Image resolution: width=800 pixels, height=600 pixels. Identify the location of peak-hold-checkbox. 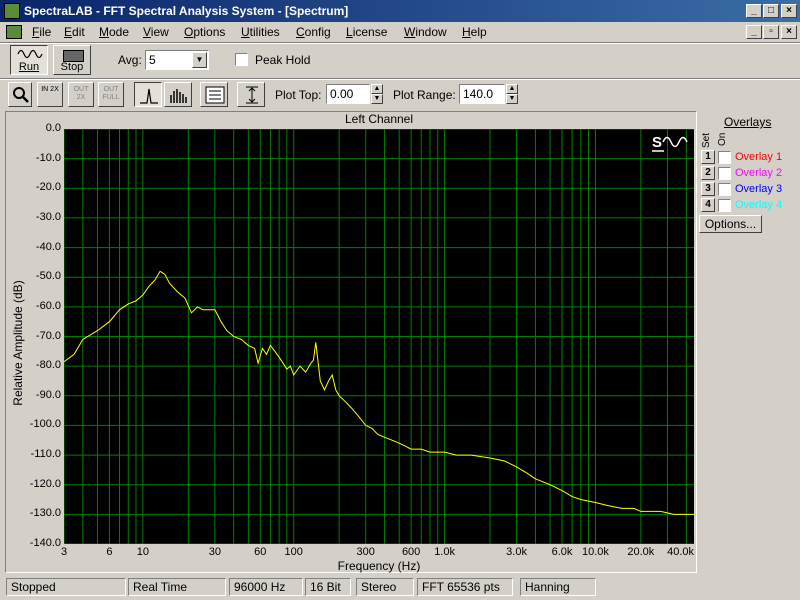
(241, 59).